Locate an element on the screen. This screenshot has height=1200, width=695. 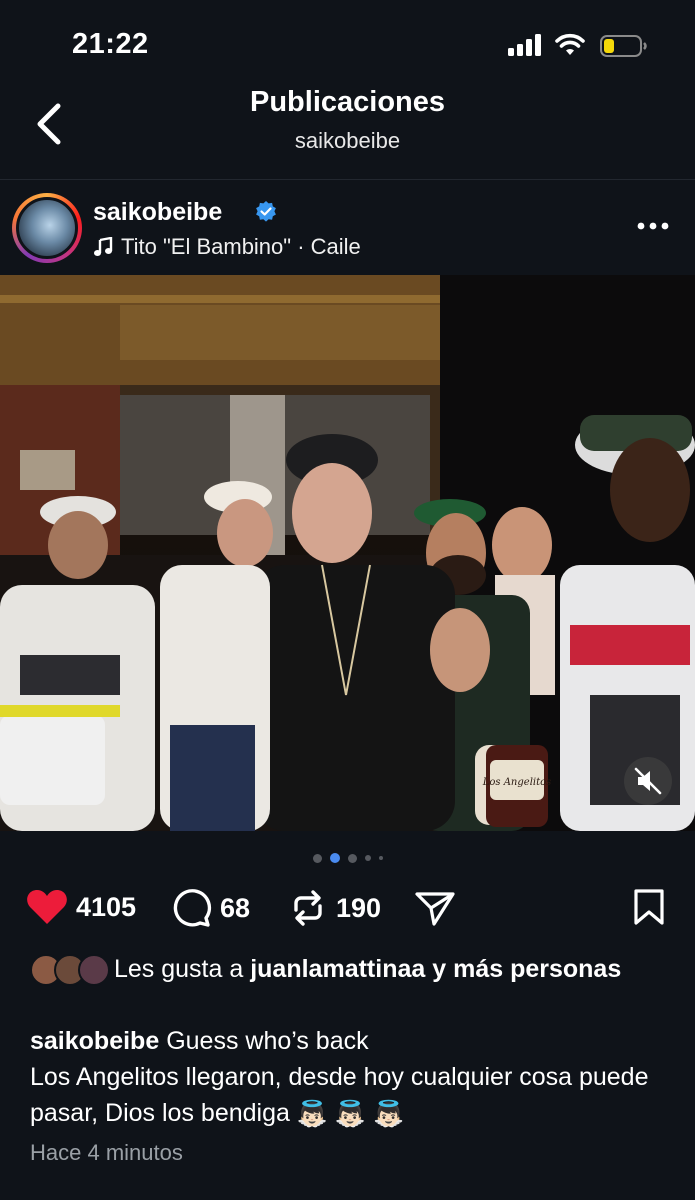
mute-button is located at coordinates (648, 781).